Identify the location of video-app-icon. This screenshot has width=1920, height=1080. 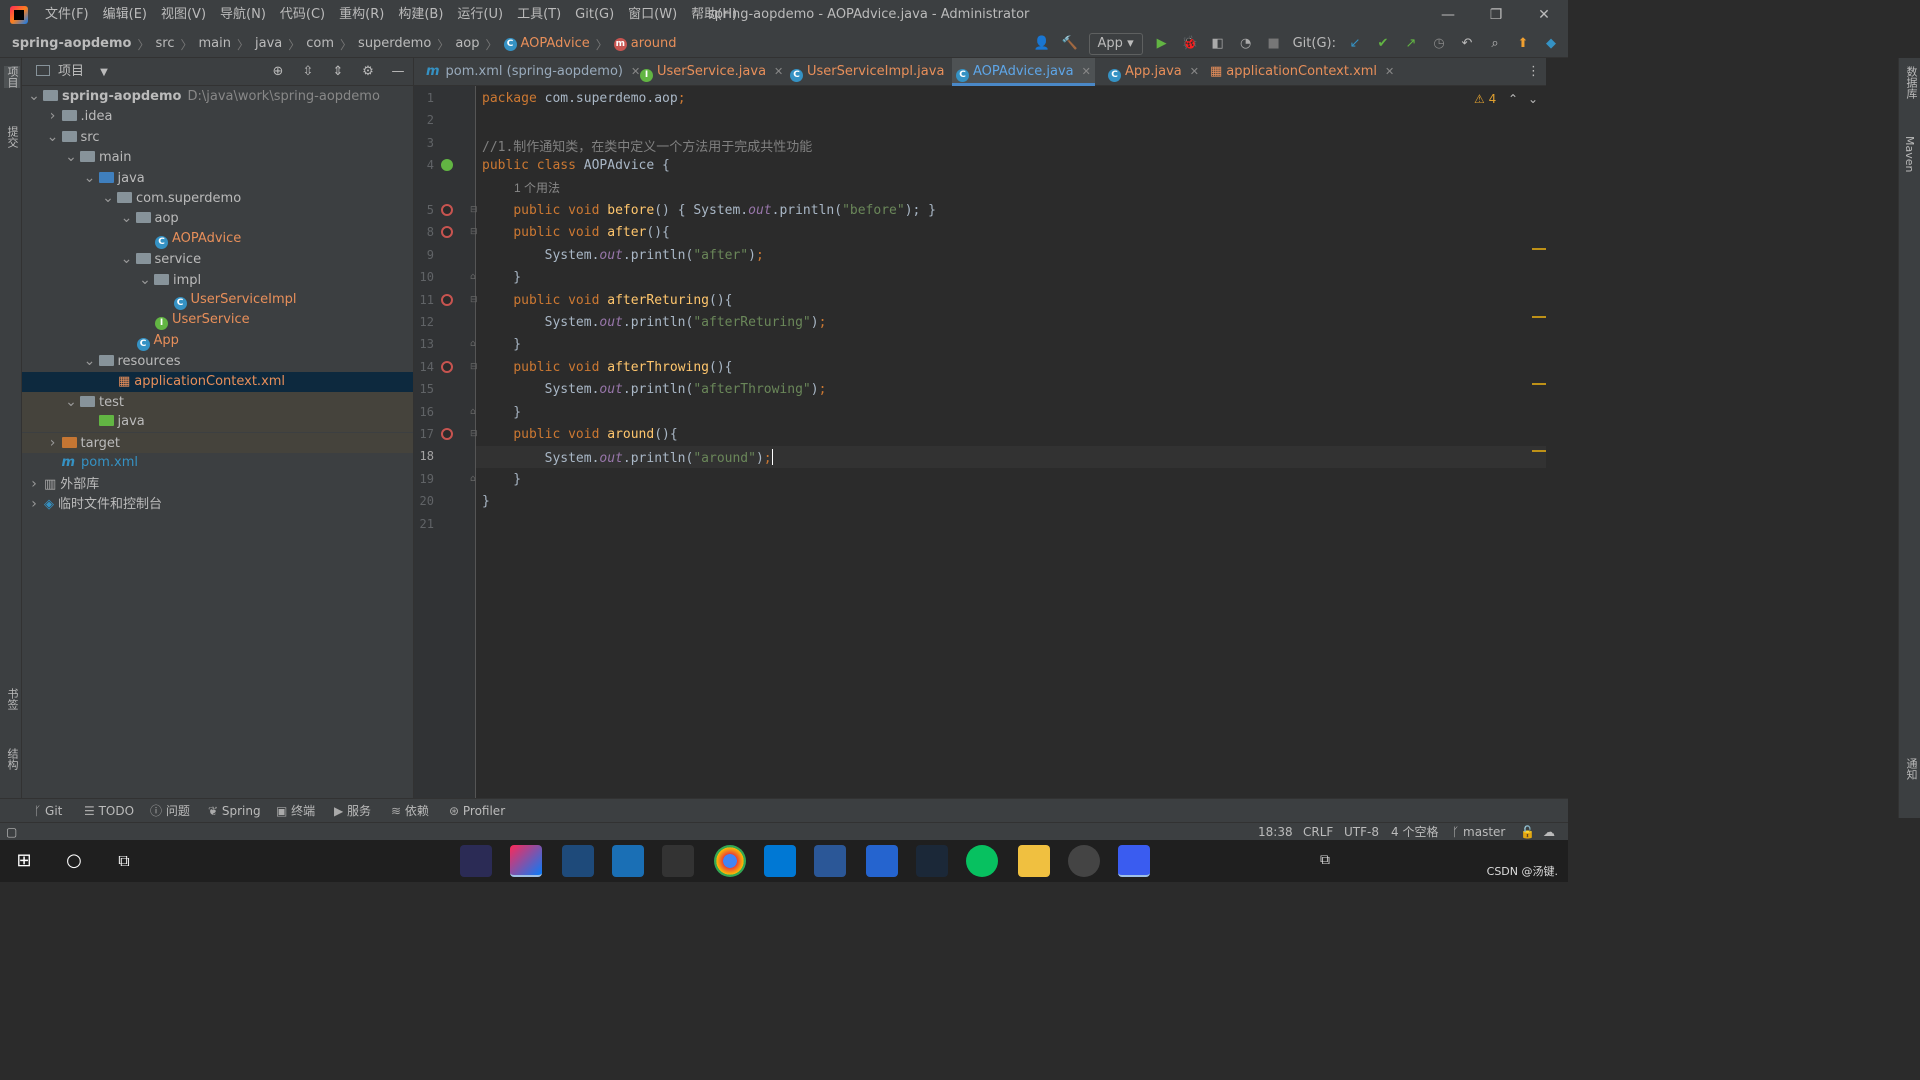
(1134, 861).